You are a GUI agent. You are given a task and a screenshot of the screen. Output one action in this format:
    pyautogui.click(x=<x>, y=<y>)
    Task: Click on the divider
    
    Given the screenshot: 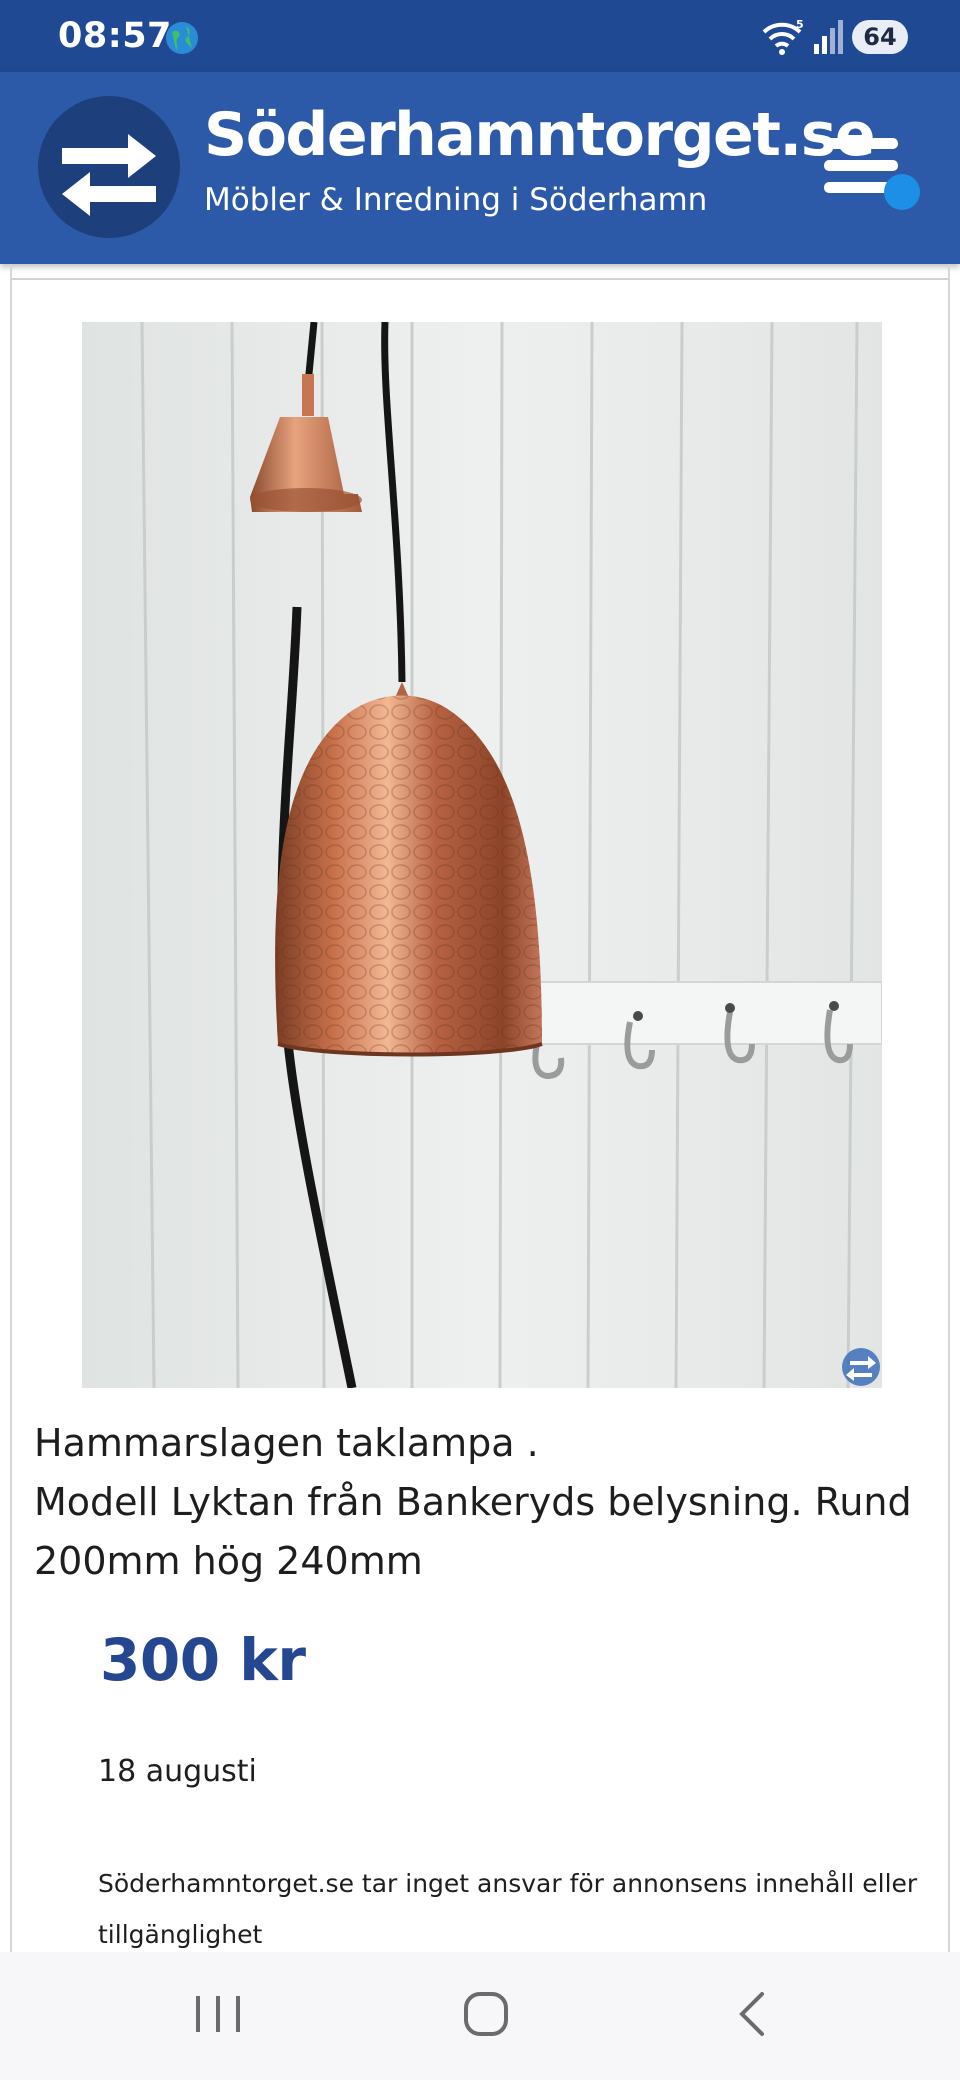 What is the action you would take?
    pyautogui.click(x=480, y=279)
    